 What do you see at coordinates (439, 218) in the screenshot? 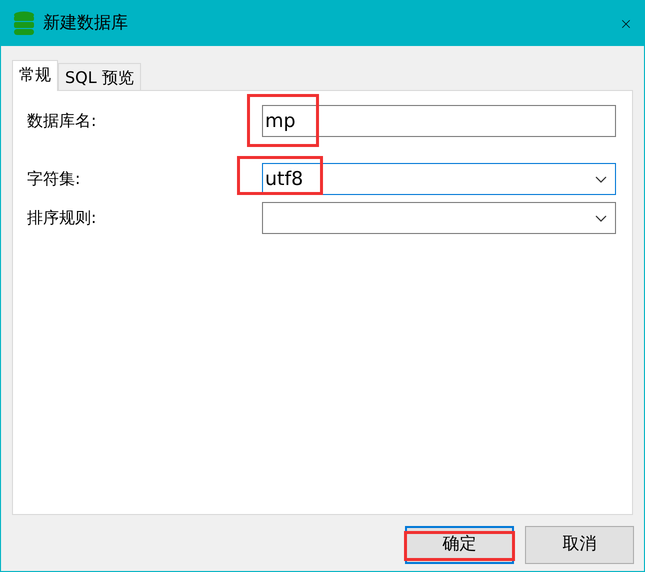
I see `dropdown-field` at bounding box center [439, 218].